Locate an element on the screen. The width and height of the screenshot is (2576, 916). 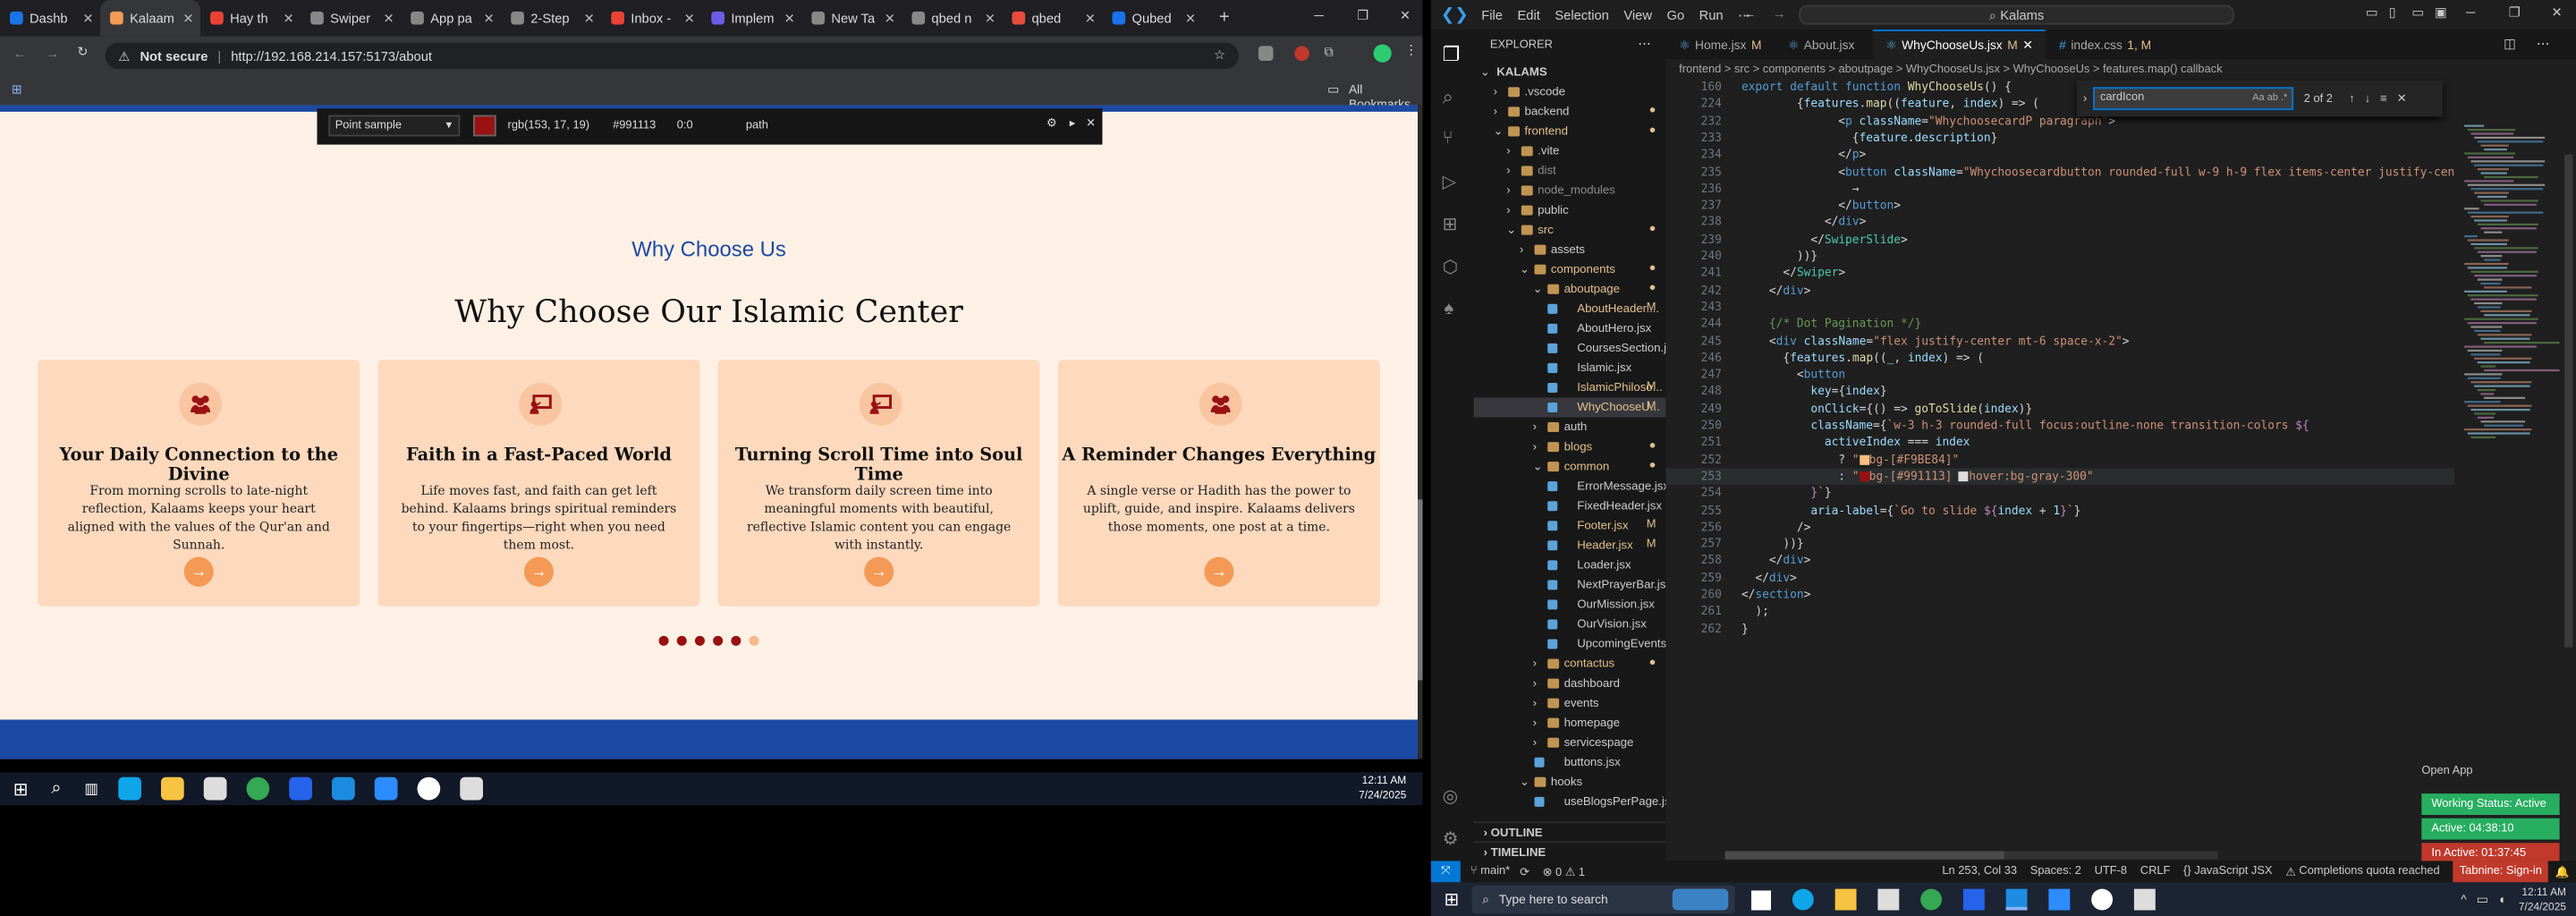
back-icon: ← is located at coordinates (20, 53).